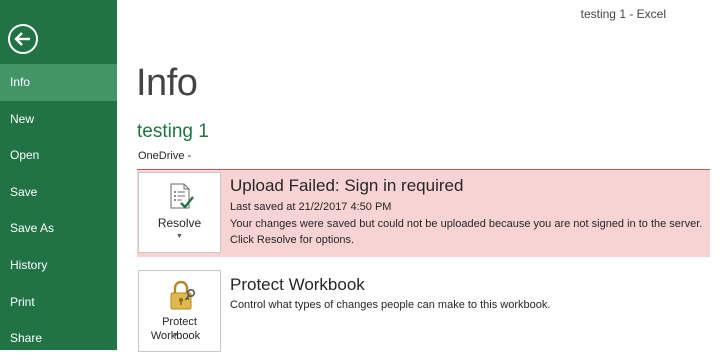 This screenshot has height=357, width=726. I want to click on alert-title: Upload Failed: Sign in required, so click(347, 185).